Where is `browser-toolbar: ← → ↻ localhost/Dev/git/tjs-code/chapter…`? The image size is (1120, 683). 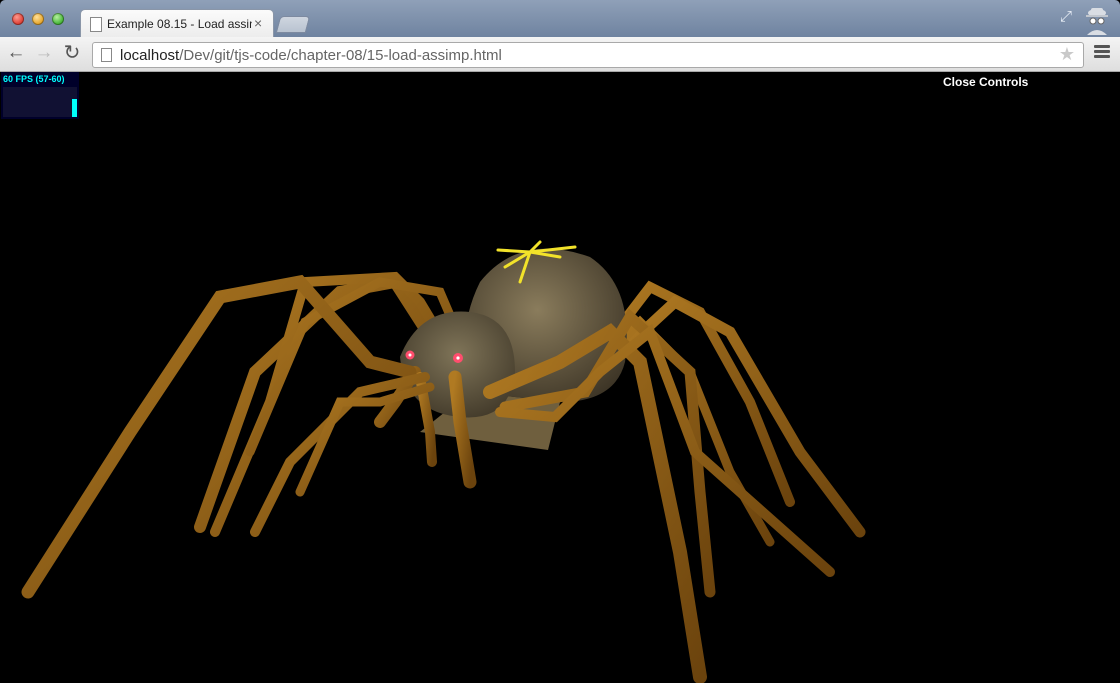
browser-toolbar: ← → ↻ localhost/Dev/git/tjs-code/chapter… is located at coordinates (560, 54).